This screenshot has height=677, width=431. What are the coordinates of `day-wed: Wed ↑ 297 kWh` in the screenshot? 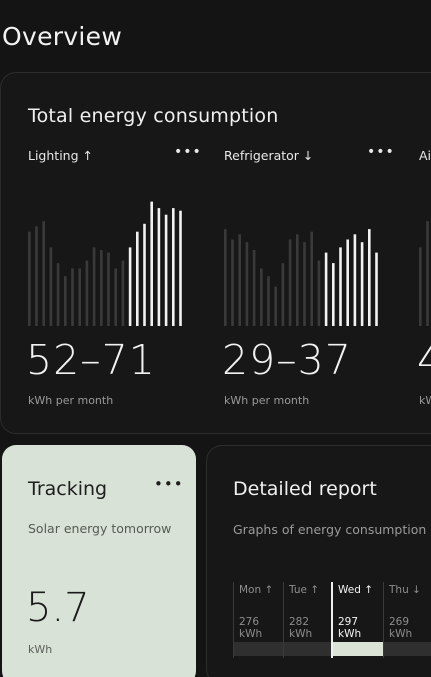 It's located at (358, 620).